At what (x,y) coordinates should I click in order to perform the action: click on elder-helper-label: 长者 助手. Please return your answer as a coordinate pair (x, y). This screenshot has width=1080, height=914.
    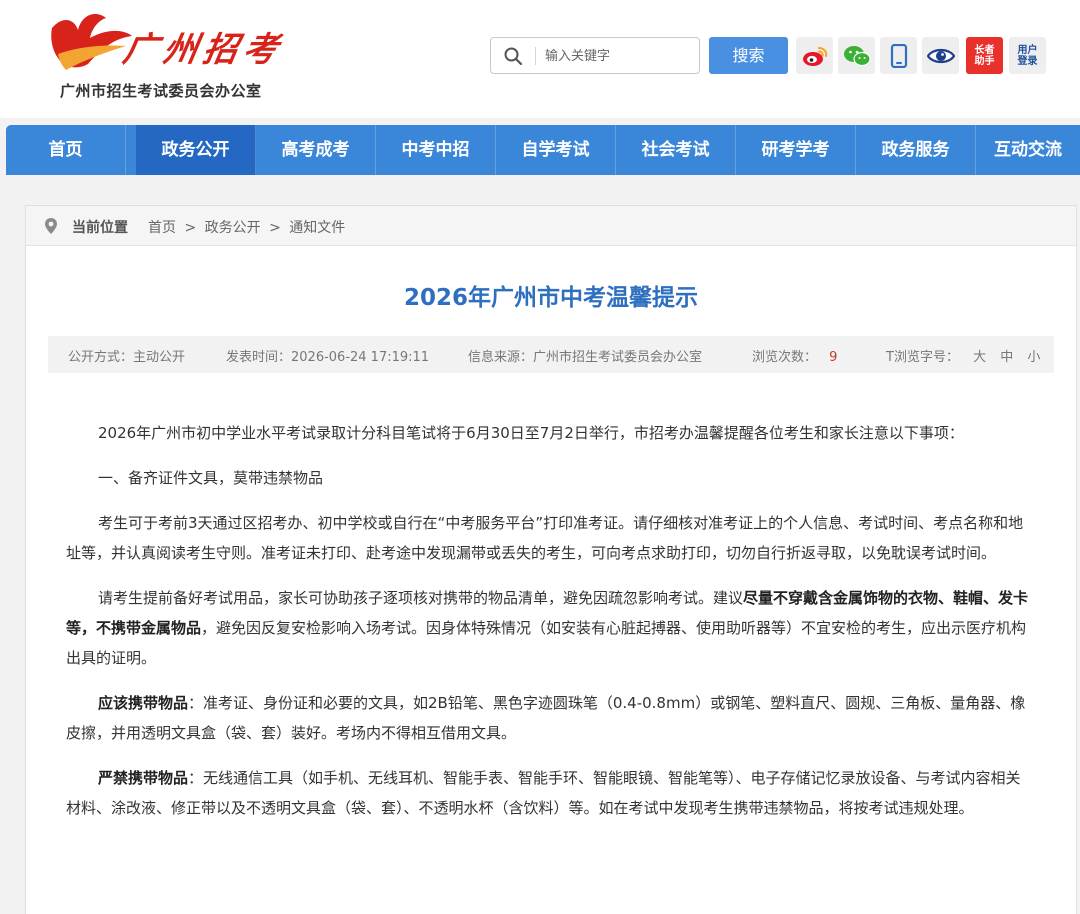
    Looking at the image, I should click on (984, 55).